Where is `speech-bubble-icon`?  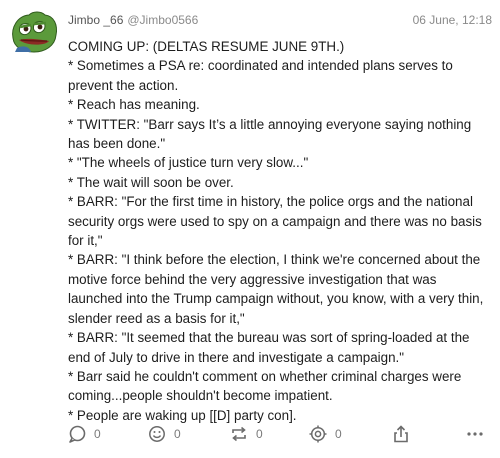
speech-bubble-icon is located at coordinates (77, 434).